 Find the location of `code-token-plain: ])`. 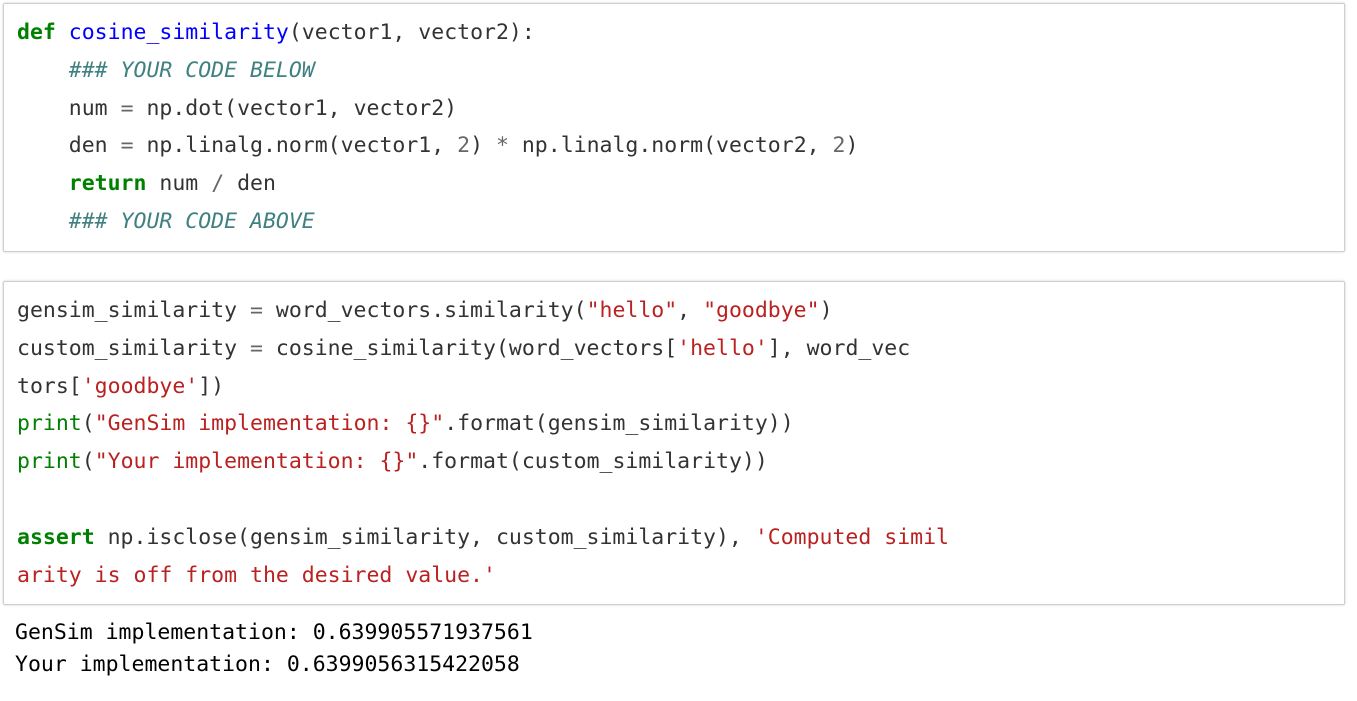

code-token-plain: ]) is located at coordinates (211, 386).